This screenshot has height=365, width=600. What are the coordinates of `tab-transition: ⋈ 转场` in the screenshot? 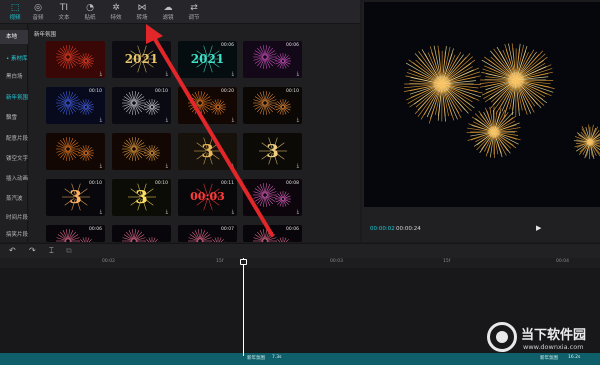 It's located at (142, 13).